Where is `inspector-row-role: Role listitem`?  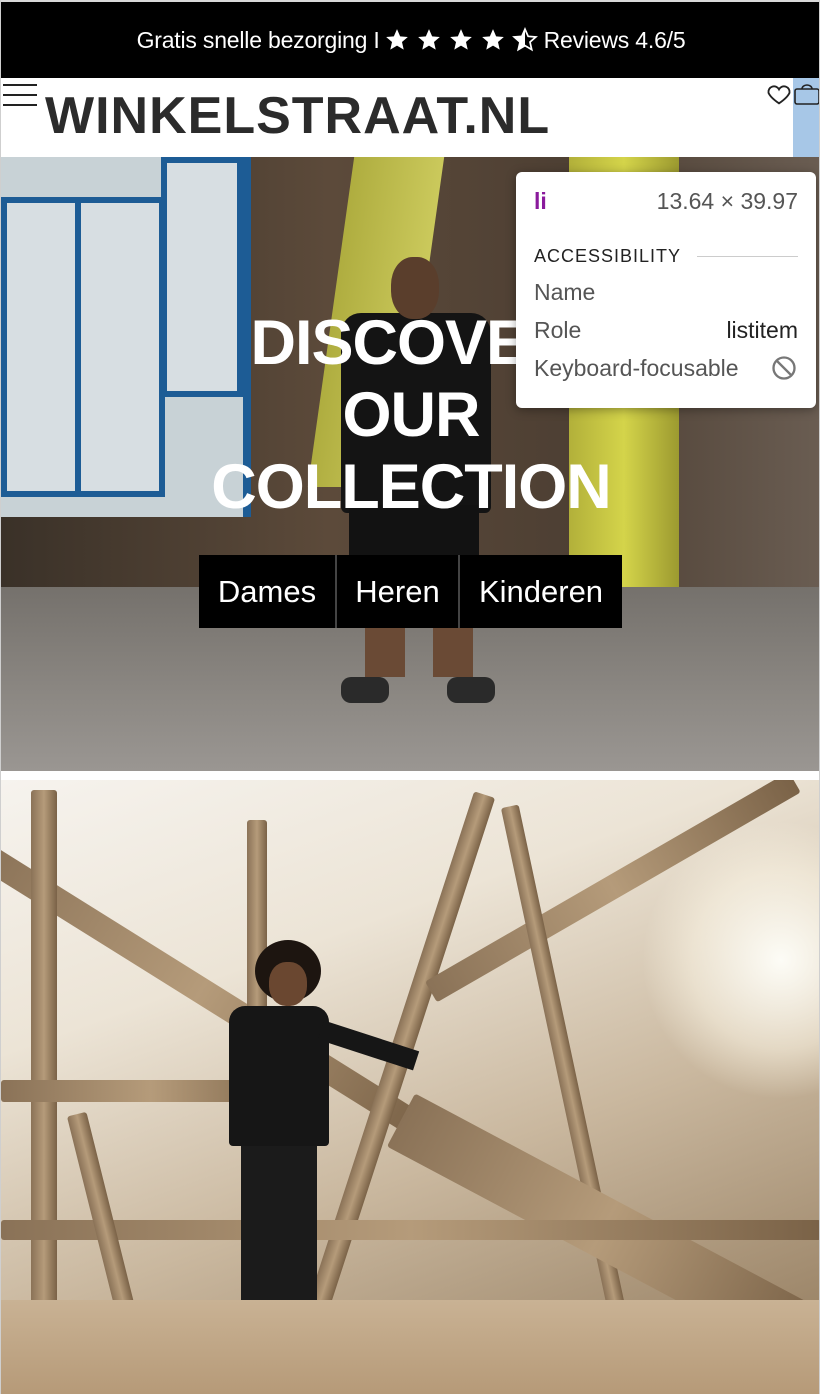 inspector-row-role: Role listitem is located at coordinates (666, 330).